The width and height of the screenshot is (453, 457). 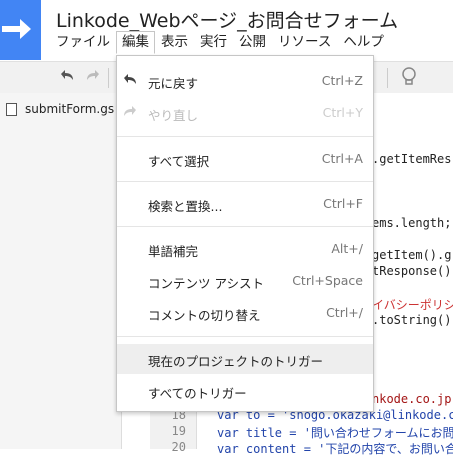 What do you see at coordinates (227, 19) in the screenshot?
I see `project-title: Linkode_Webページ_お問合せフォーム` at bounding box center [227, 19].